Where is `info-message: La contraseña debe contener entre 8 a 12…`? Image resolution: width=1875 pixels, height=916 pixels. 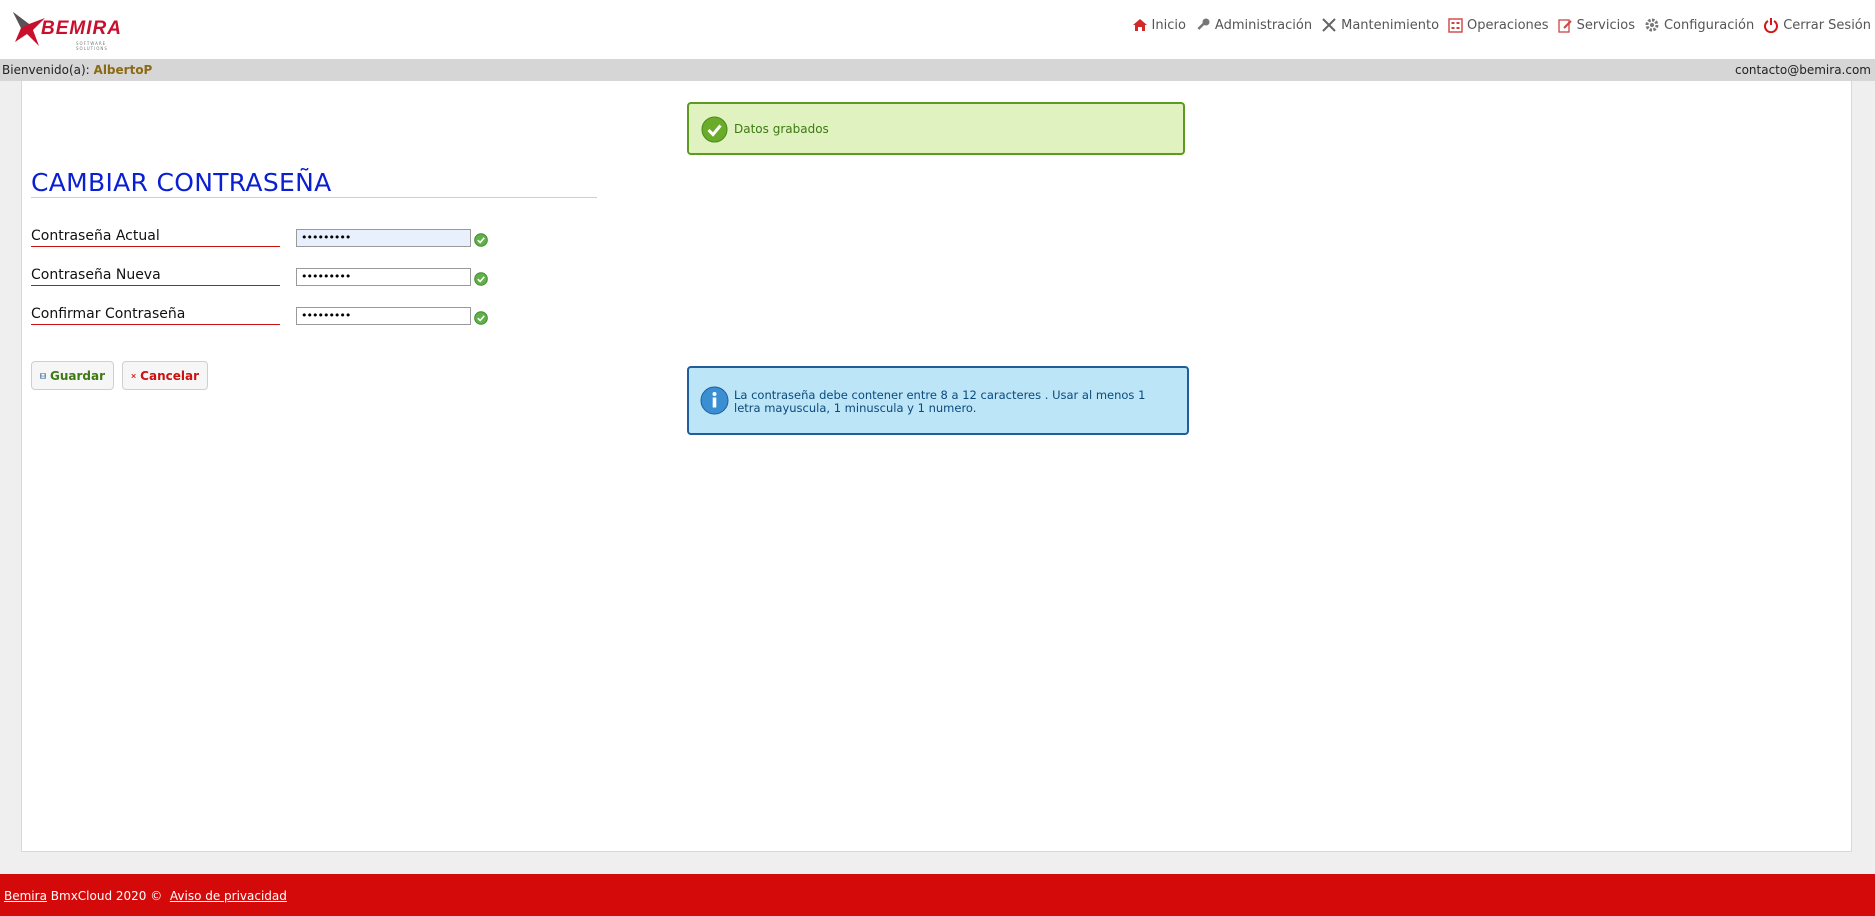 info-message: La contraseña debe contener entre 8 a 12… is located at coordinates (940, 401).